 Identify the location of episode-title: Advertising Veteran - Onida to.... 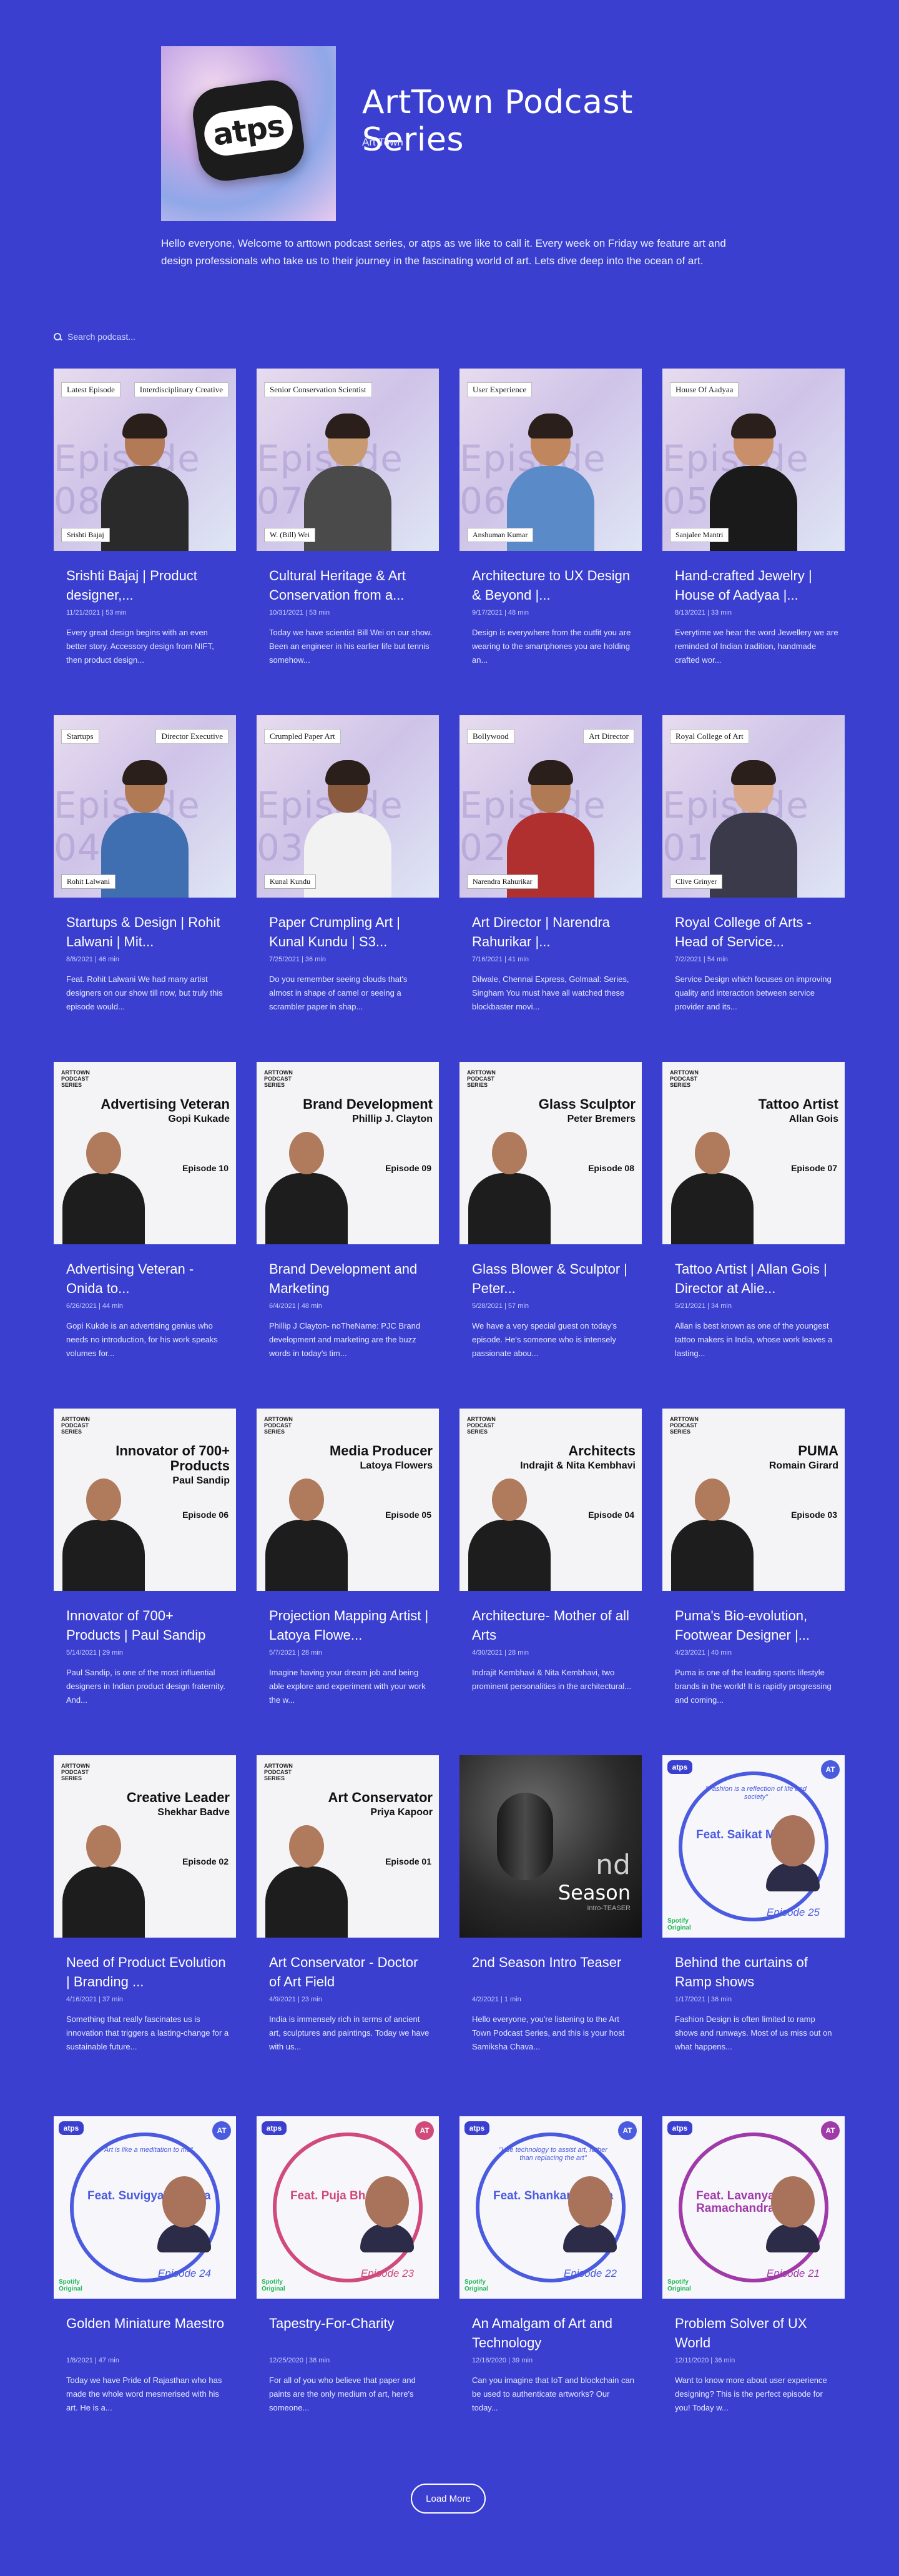
(148, 1278).